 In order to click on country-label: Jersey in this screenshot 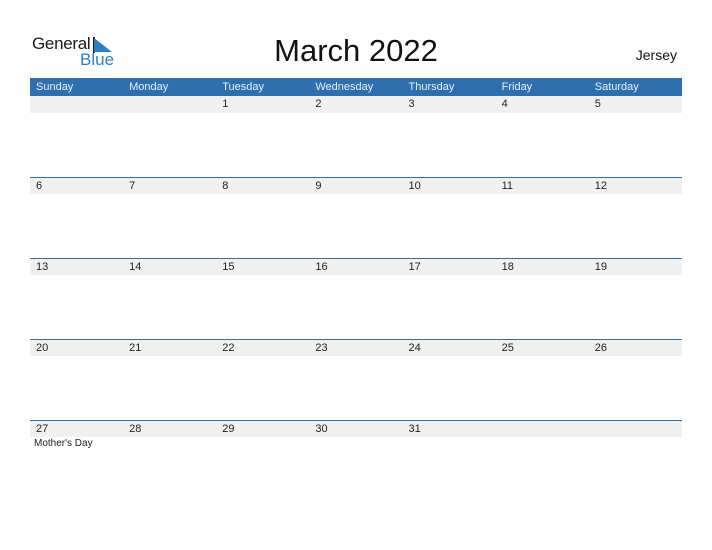, I will do `click(656, 55)`.